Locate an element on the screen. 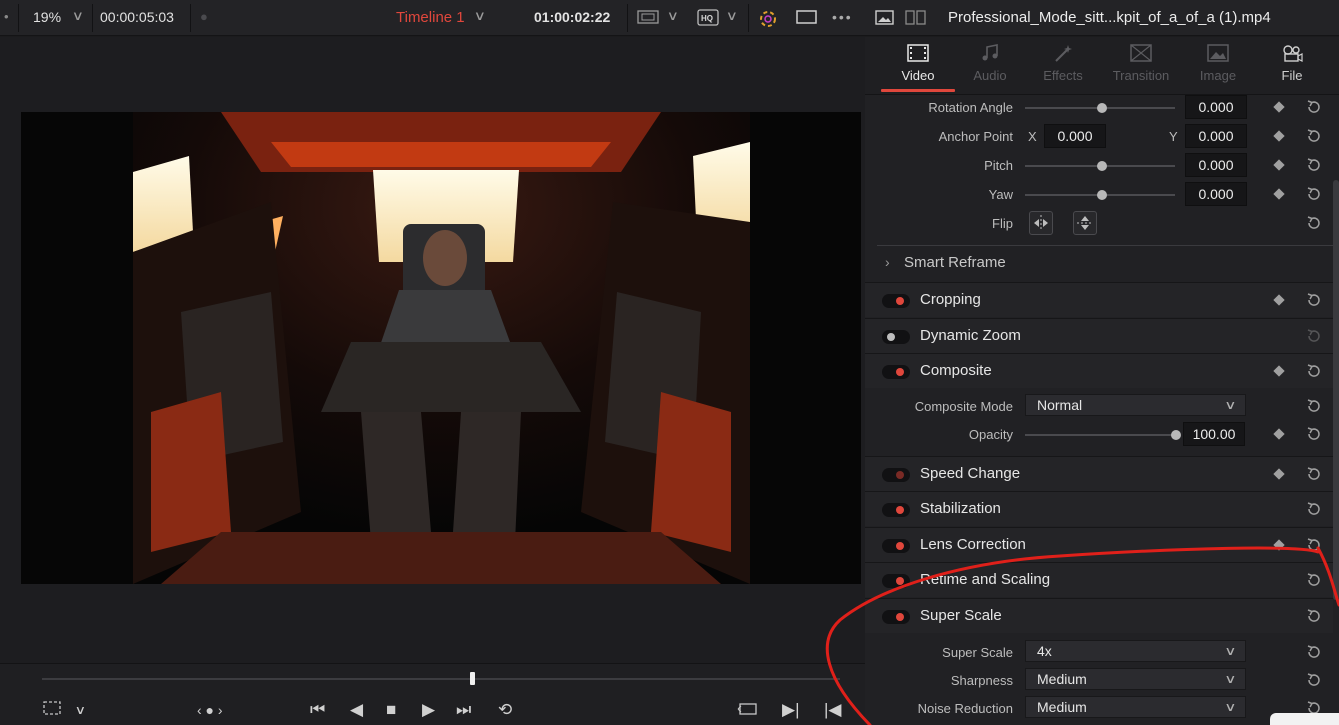 The image size is (1339, 725). camera-reel-icon is located at coordinates (1293, 53).